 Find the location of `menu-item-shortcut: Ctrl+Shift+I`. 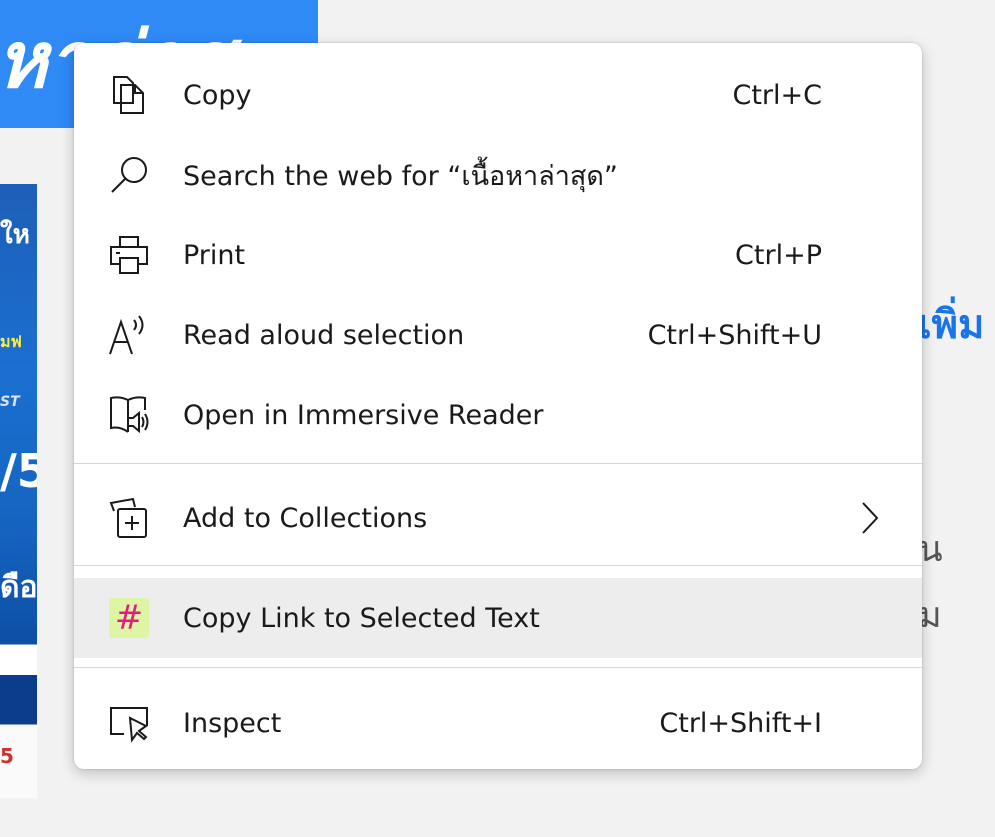

menu-item-shortcut: Ctrl+Shift+I is located at coordinates (740, 723).